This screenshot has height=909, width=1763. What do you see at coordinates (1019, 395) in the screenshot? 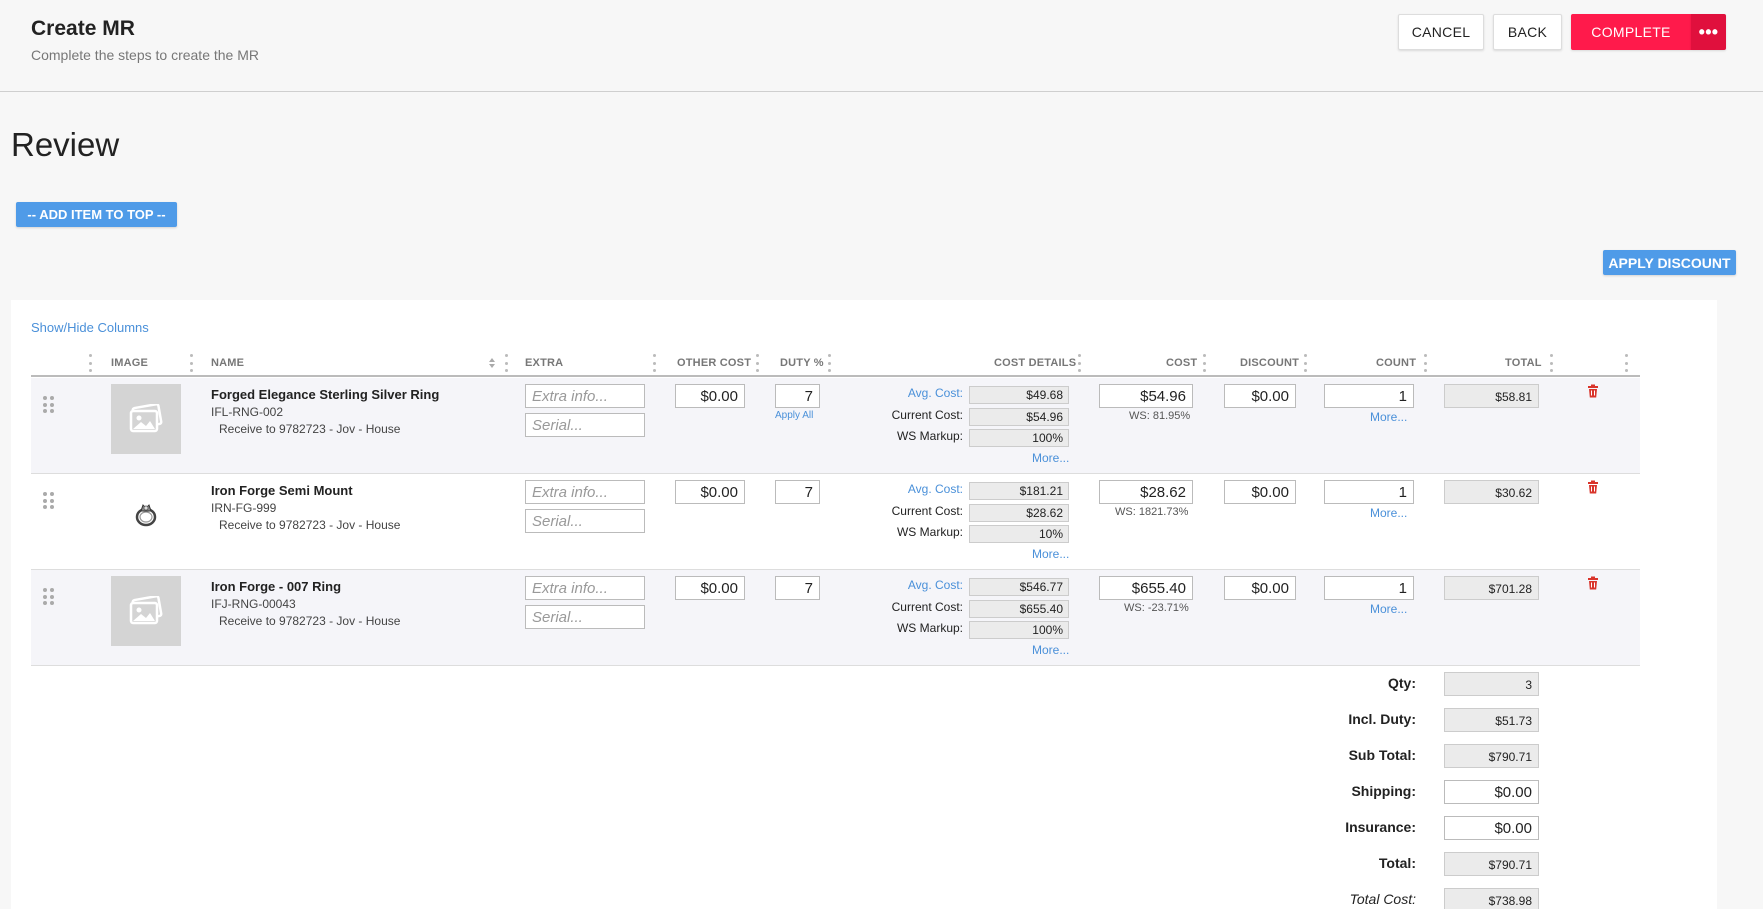
I see `avg-cost-value: $49.68` at bounding box center [1019, 395].